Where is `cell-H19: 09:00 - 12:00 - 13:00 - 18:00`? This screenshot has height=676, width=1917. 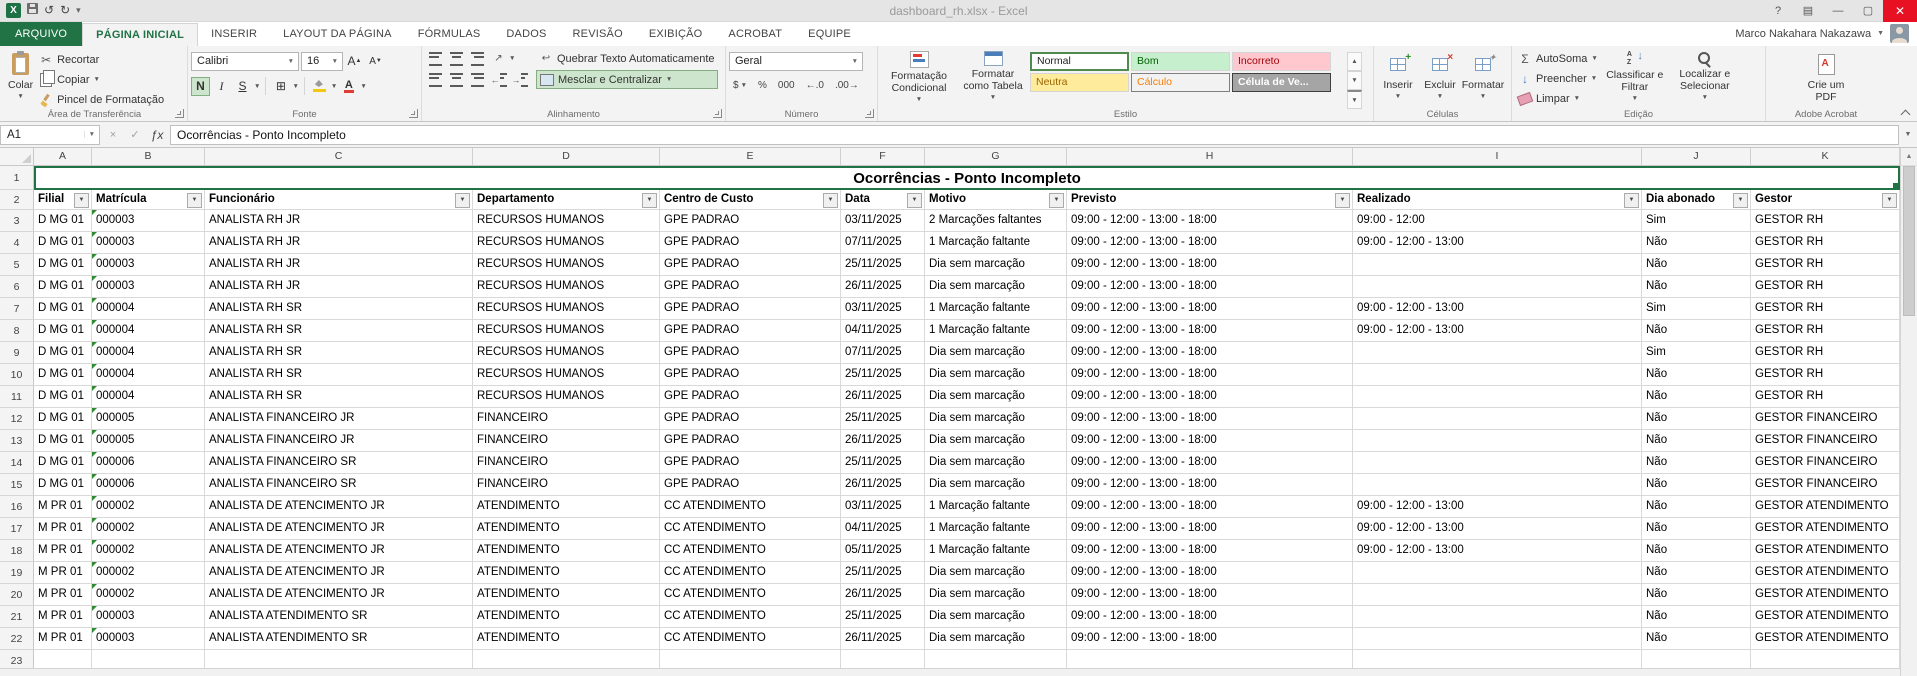
cell-H19: 09:00 - 12:00 - 13:00 - 18:00 is located at coordinates (1210, 573).